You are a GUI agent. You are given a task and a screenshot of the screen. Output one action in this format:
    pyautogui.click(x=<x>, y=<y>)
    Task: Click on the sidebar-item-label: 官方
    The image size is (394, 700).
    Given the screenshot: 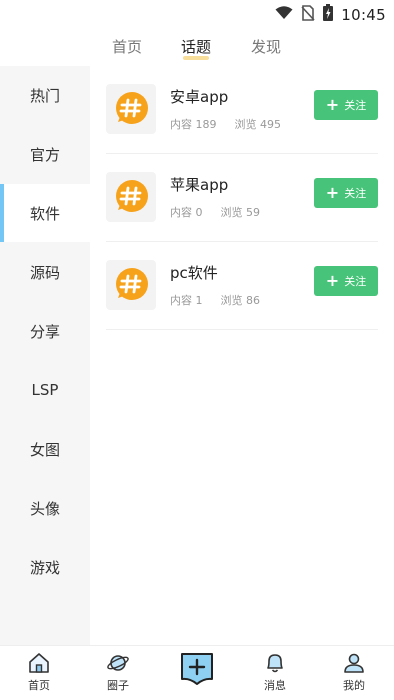 What is the action you would take?
    pyautogui.click(x=44, y=154)
    